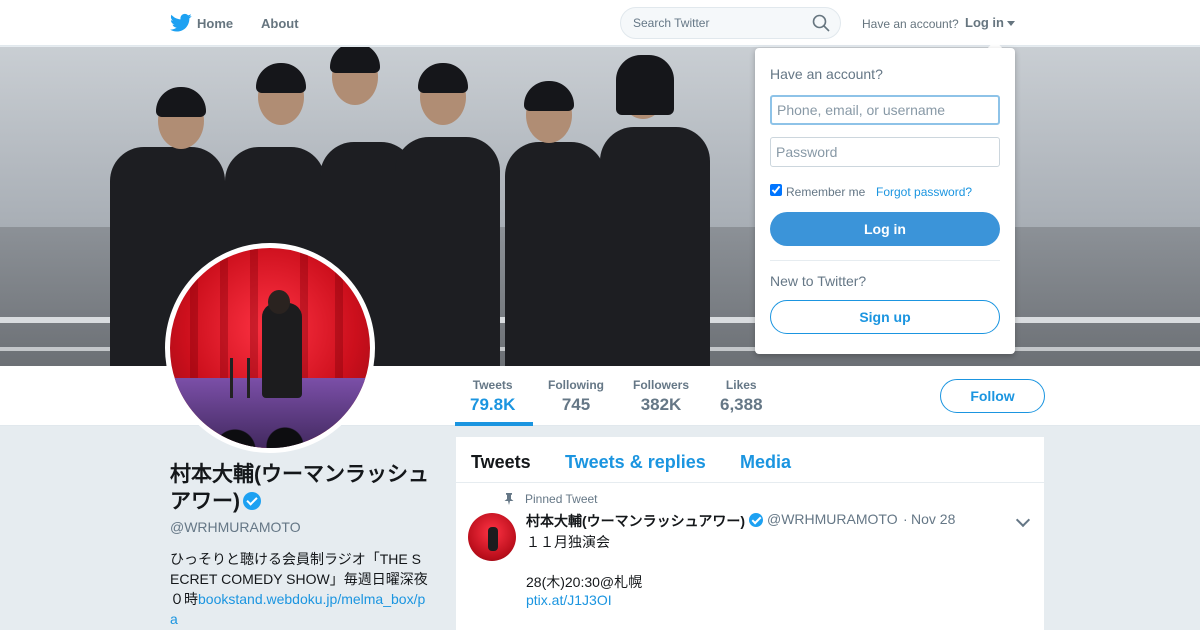  What do you see at coordinates (924, 192) in the screenshot?
I see `forgot-password-link: Forgot password?` at bounding box center [924, 192].